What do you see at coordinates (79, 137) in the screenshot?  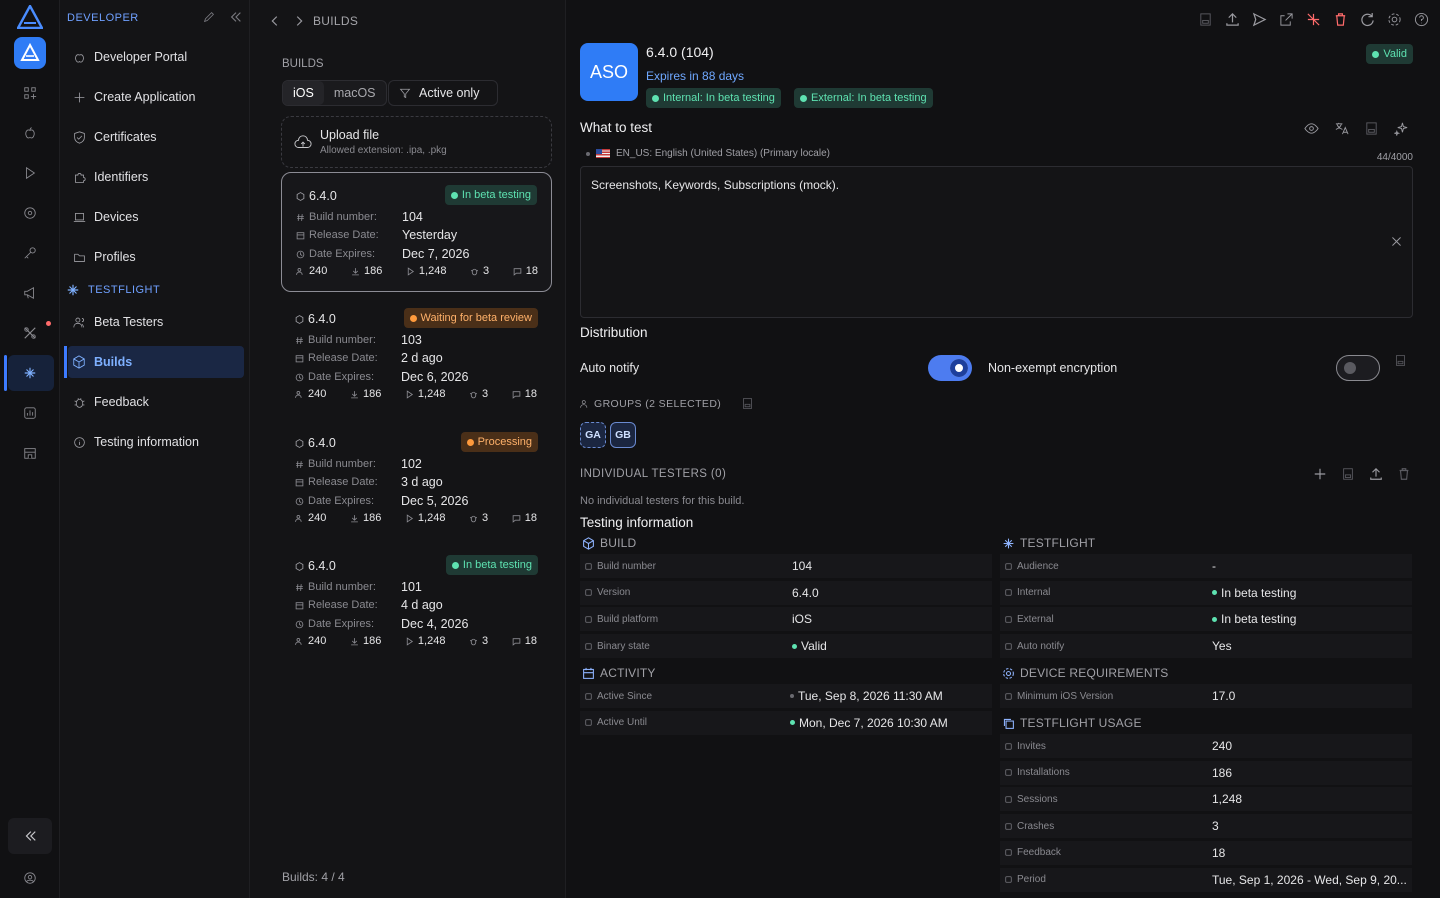 I see `shield-icon` at bounding box center [79, 137].